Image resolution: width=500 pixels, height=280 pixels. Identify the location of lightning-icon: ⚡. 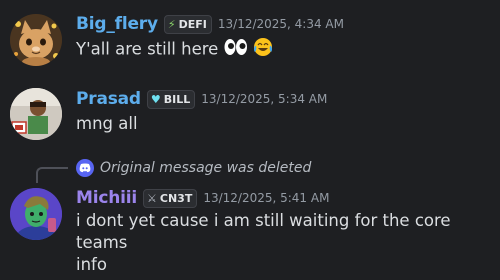
(171, 24).